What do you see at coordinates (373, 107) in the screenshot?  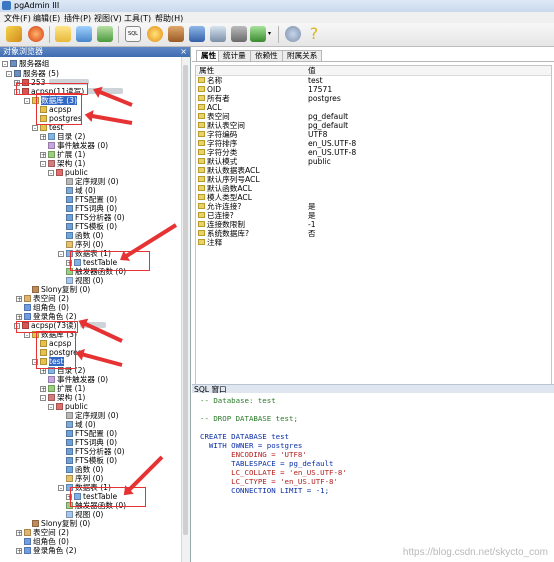 I see `property-row: ACL` at bounding box center [373, 107].